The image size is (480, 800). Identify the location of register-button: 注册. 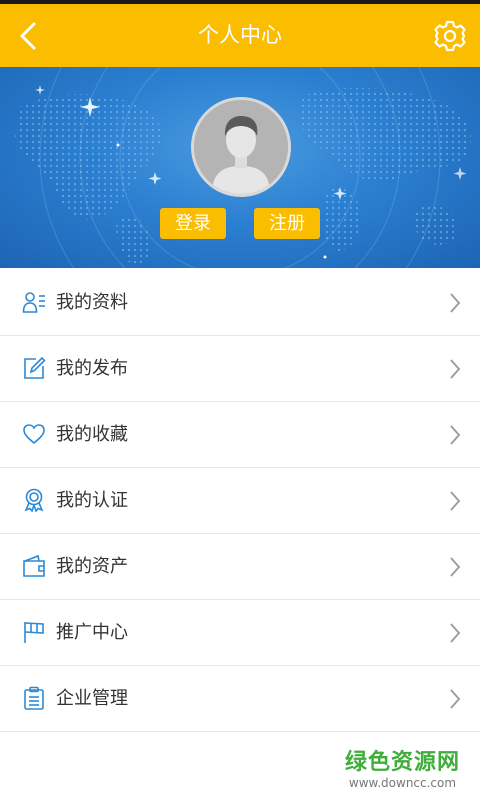
(287, 223).